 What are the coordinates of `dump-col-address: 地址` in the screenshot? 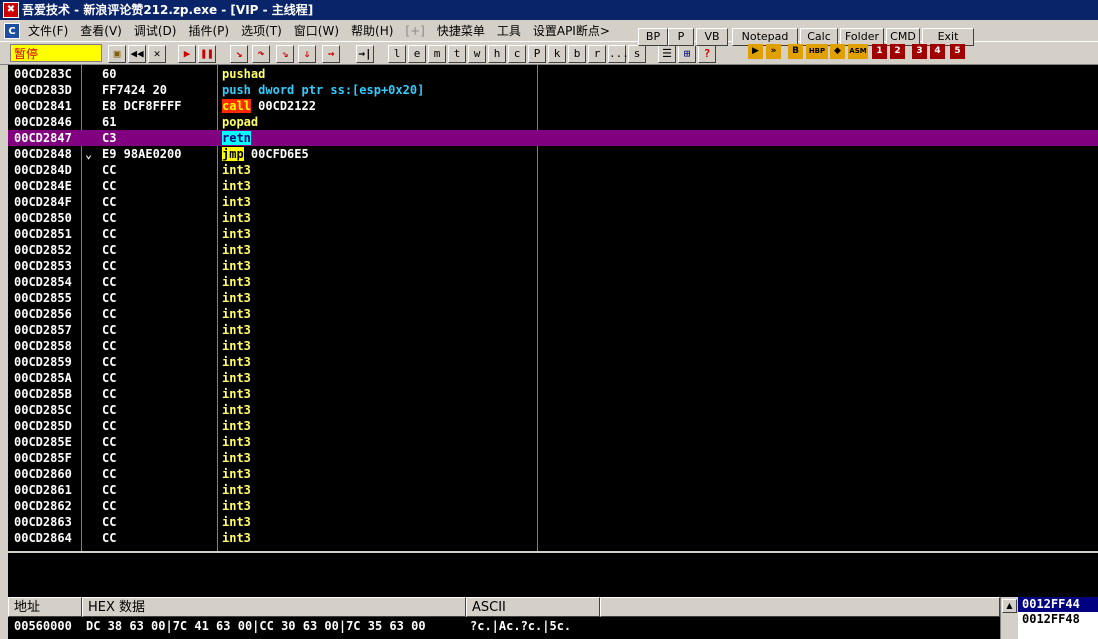 It's located at (45, 607).